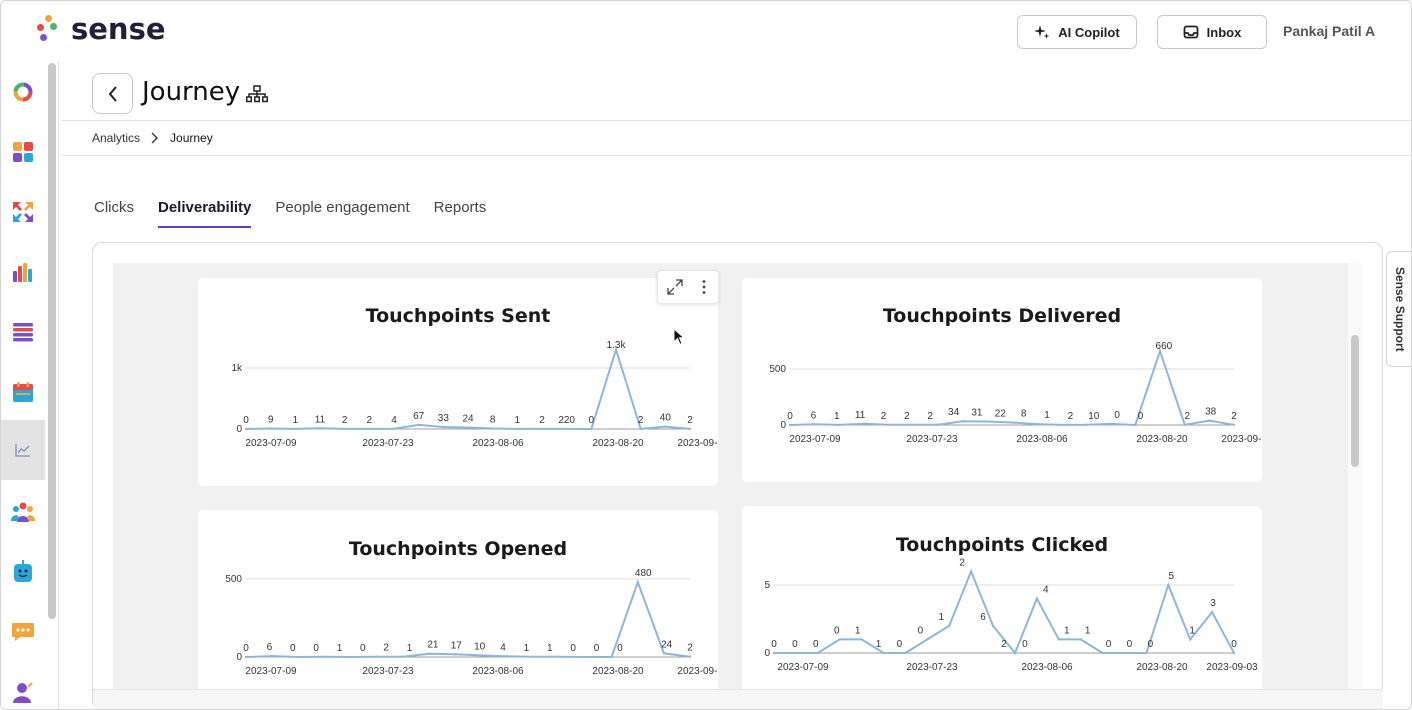  Describe the element at coordinates (493, 420) in the screenshot. I see `data-label: 8` at that location.